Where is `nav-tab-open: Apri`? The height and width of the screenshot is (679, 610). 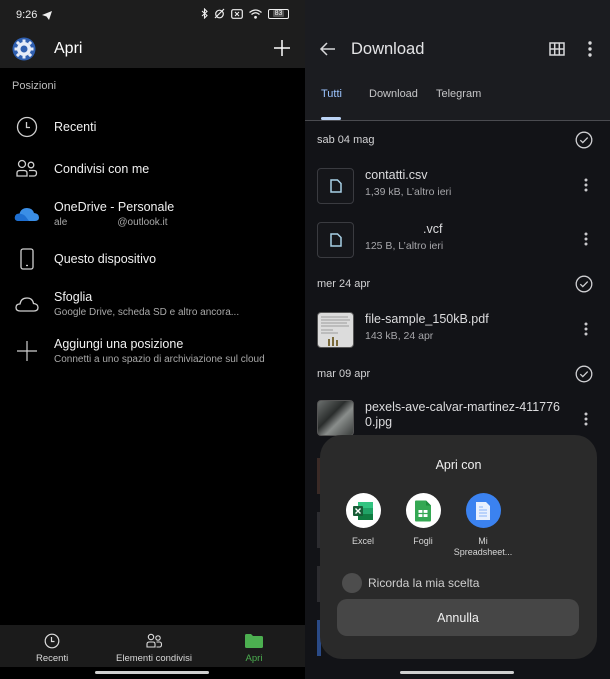 nav-tab-open: Apri is located at coordinates (254, 646).